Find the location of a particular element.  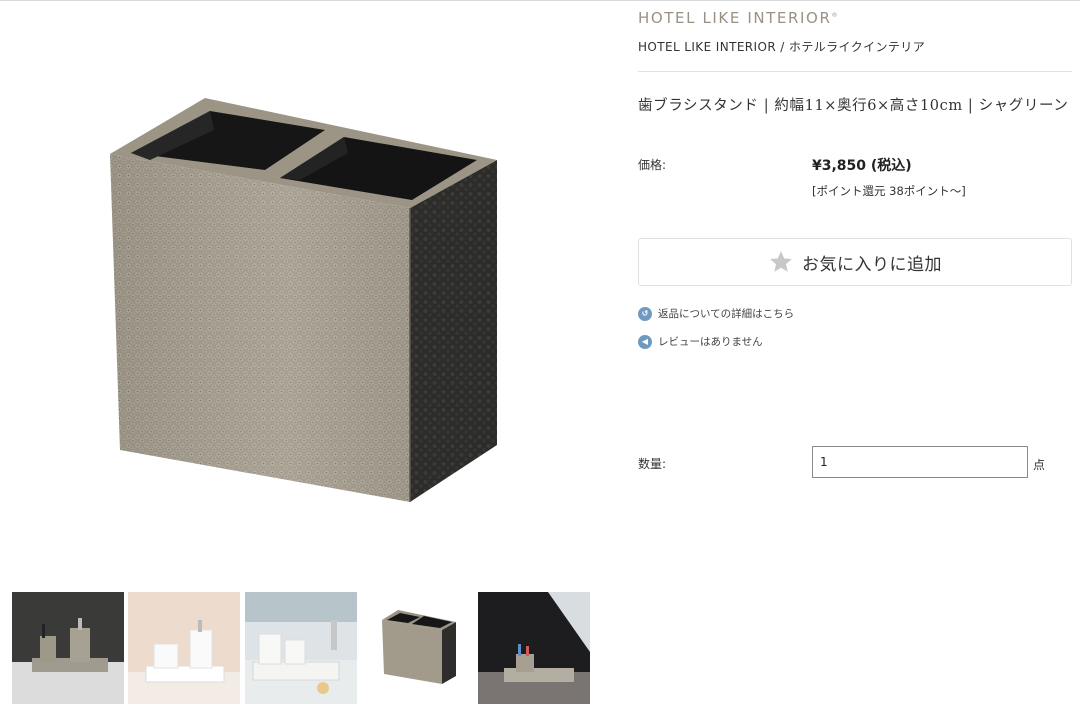

divider is located at coordinates (855, 71).